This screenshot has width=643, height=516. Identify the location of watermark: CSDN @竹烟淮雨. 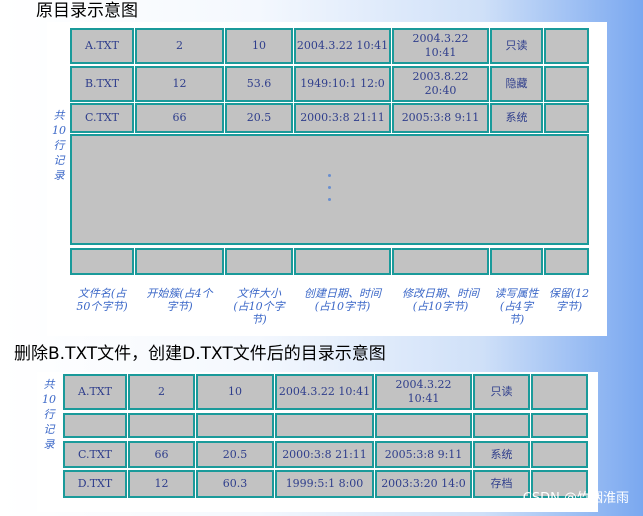
(575, 498).